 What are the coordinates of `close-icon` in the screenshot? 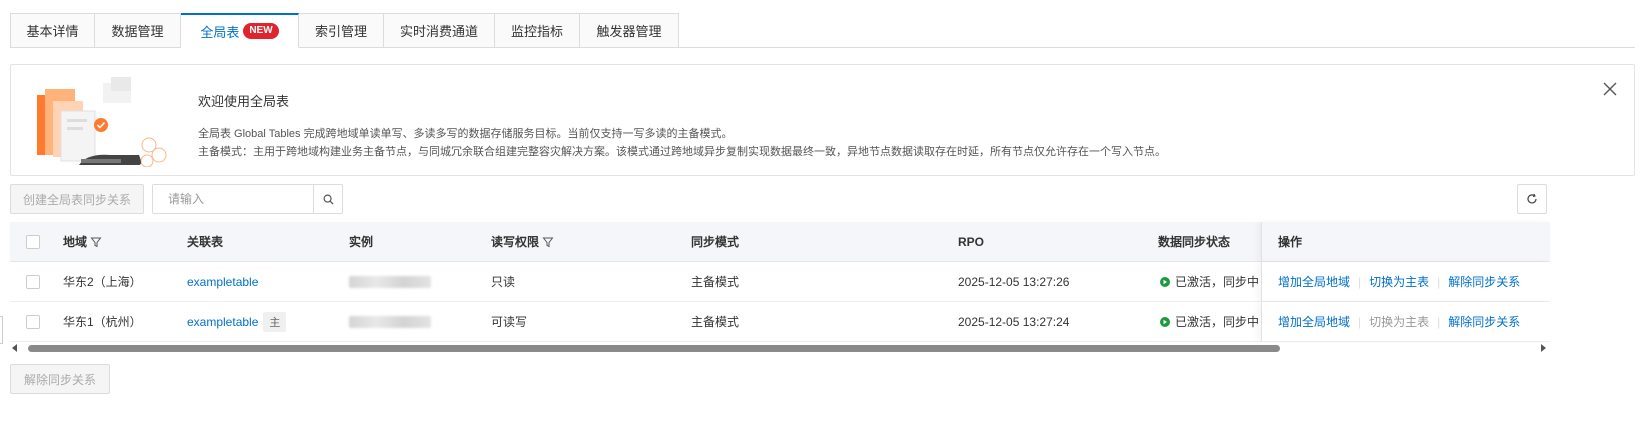 It's located at (1610, 89).